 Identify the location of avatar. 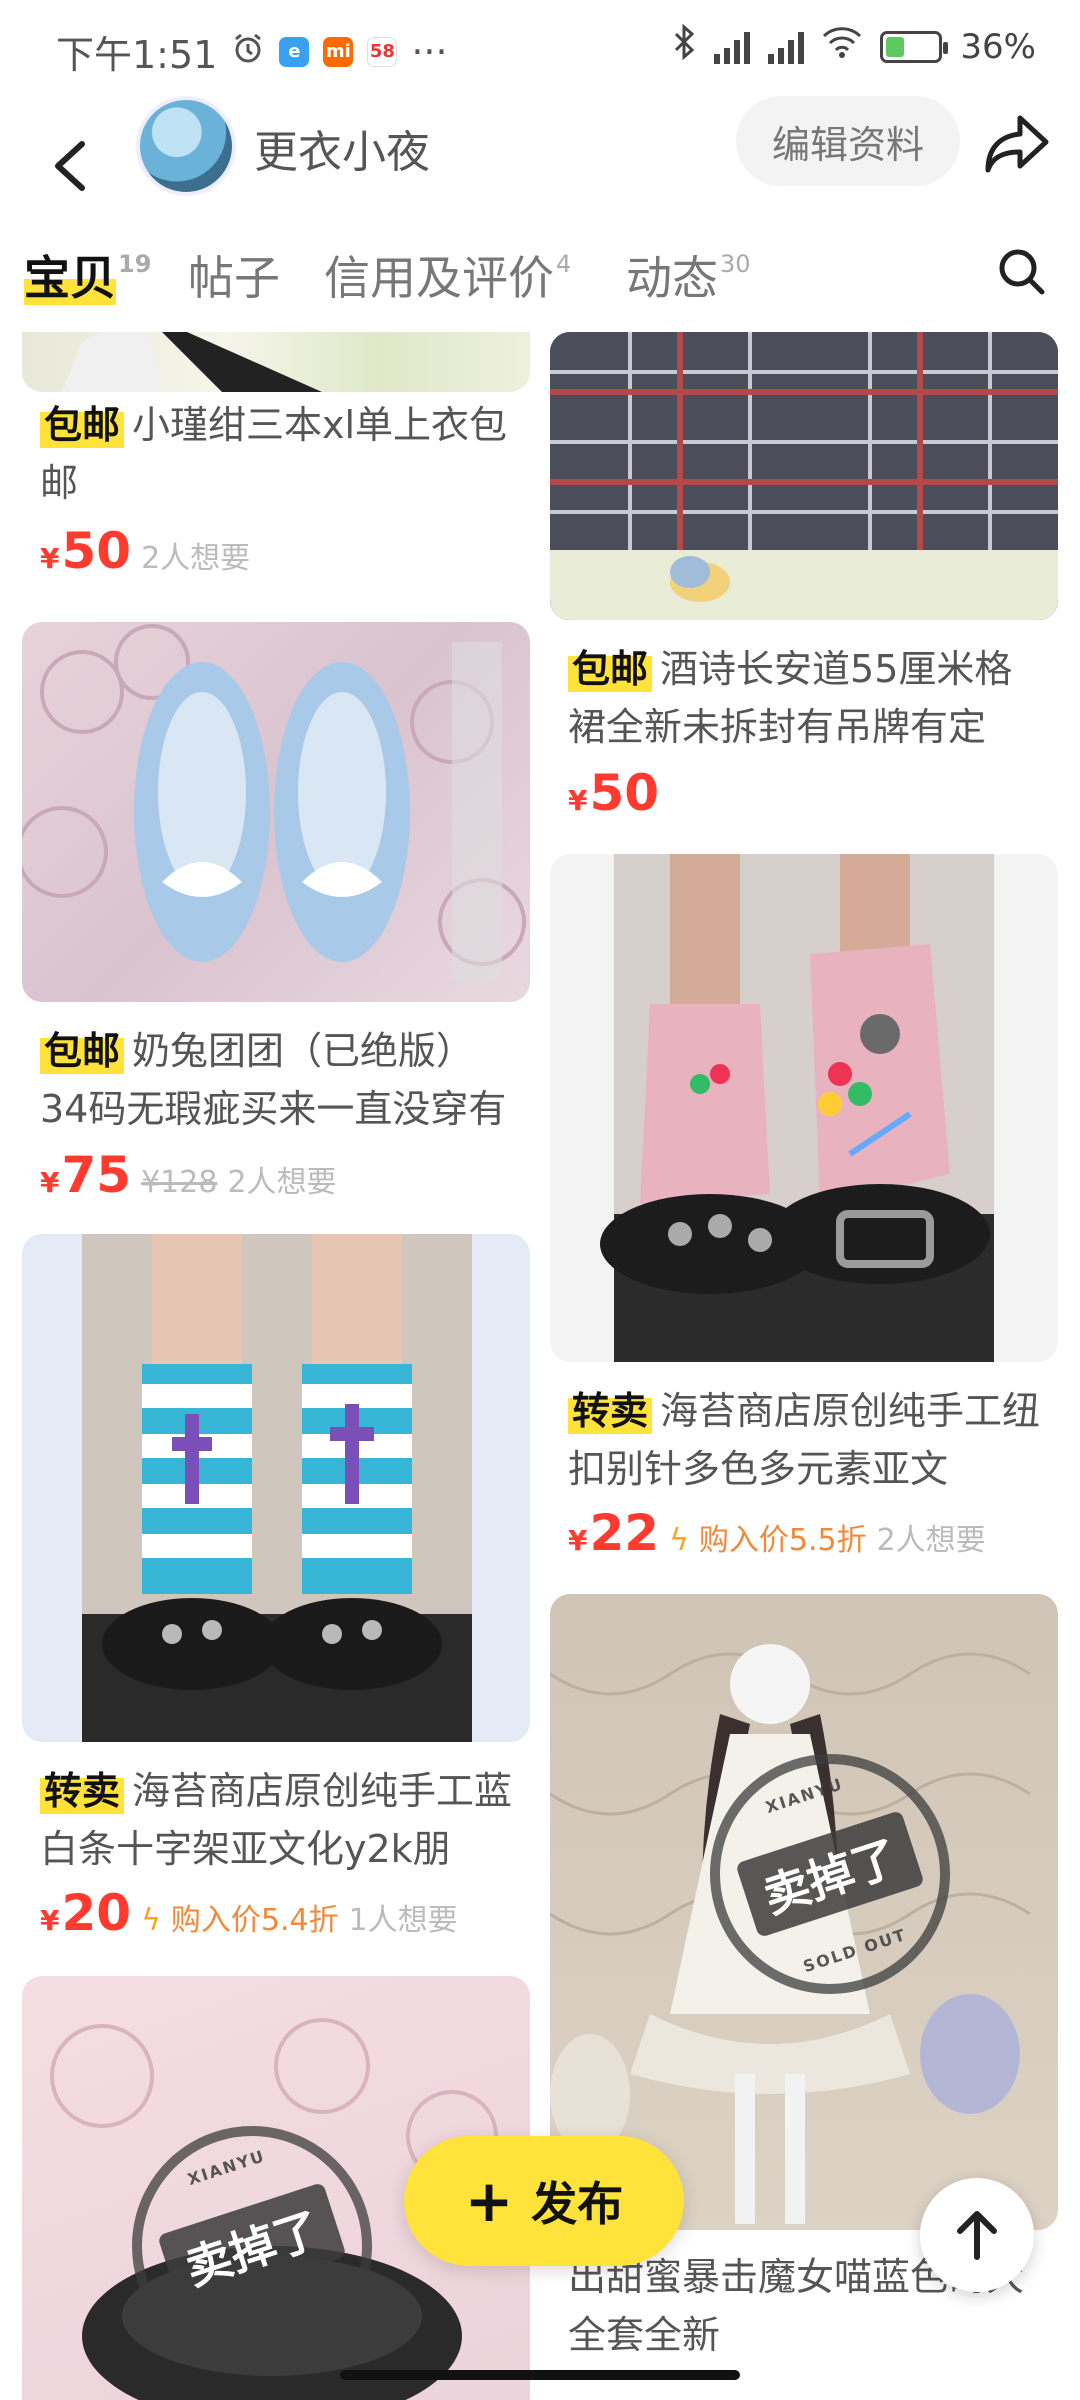
(186, 146).